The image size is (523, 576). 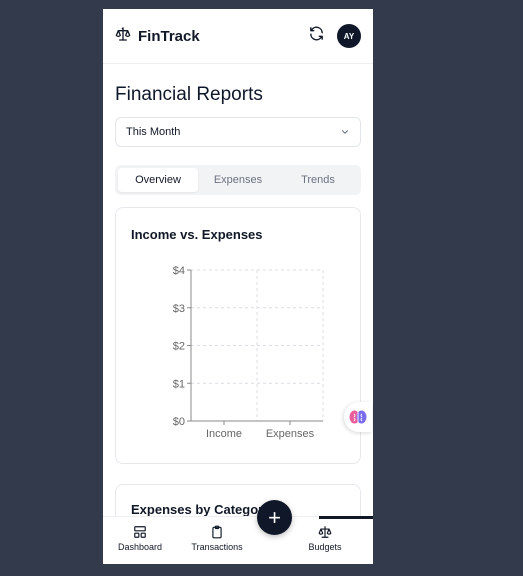 I want to click on refresh-icon, so click(x=316, y=36).